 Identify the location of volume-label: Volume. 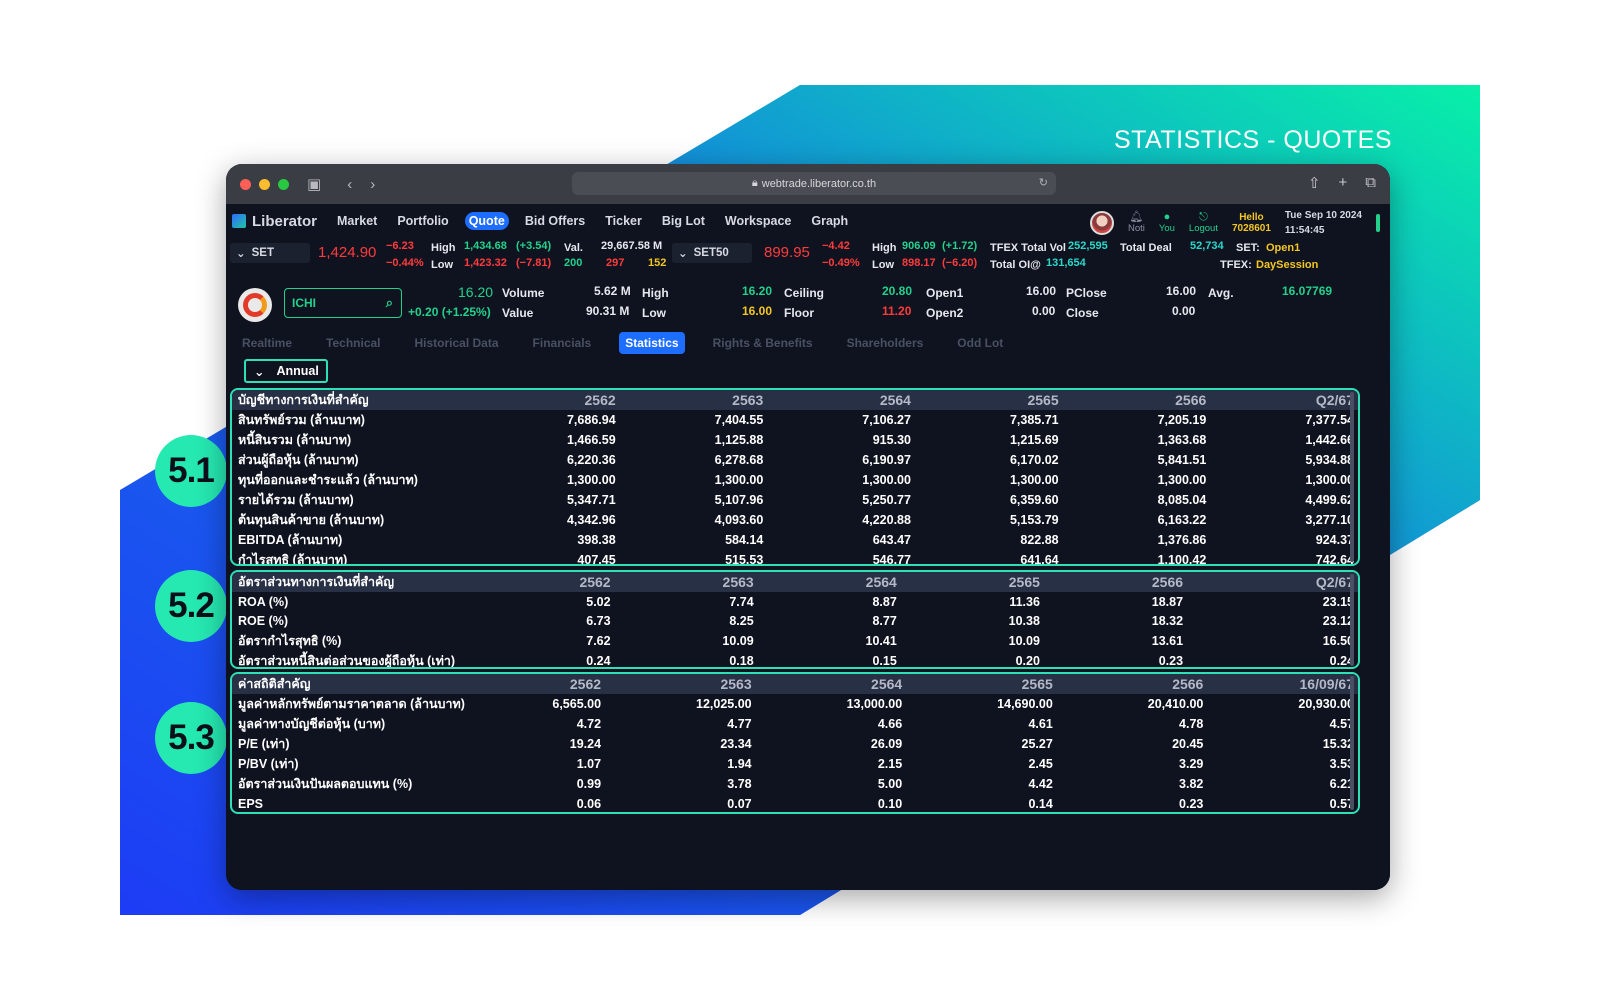
(523, 293).